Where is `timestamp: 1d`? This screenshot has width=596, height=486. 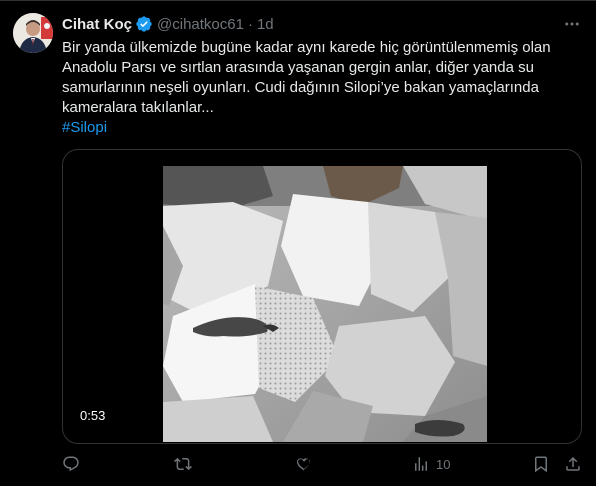
timestamp: 1d is located at coordinates (265, 24).